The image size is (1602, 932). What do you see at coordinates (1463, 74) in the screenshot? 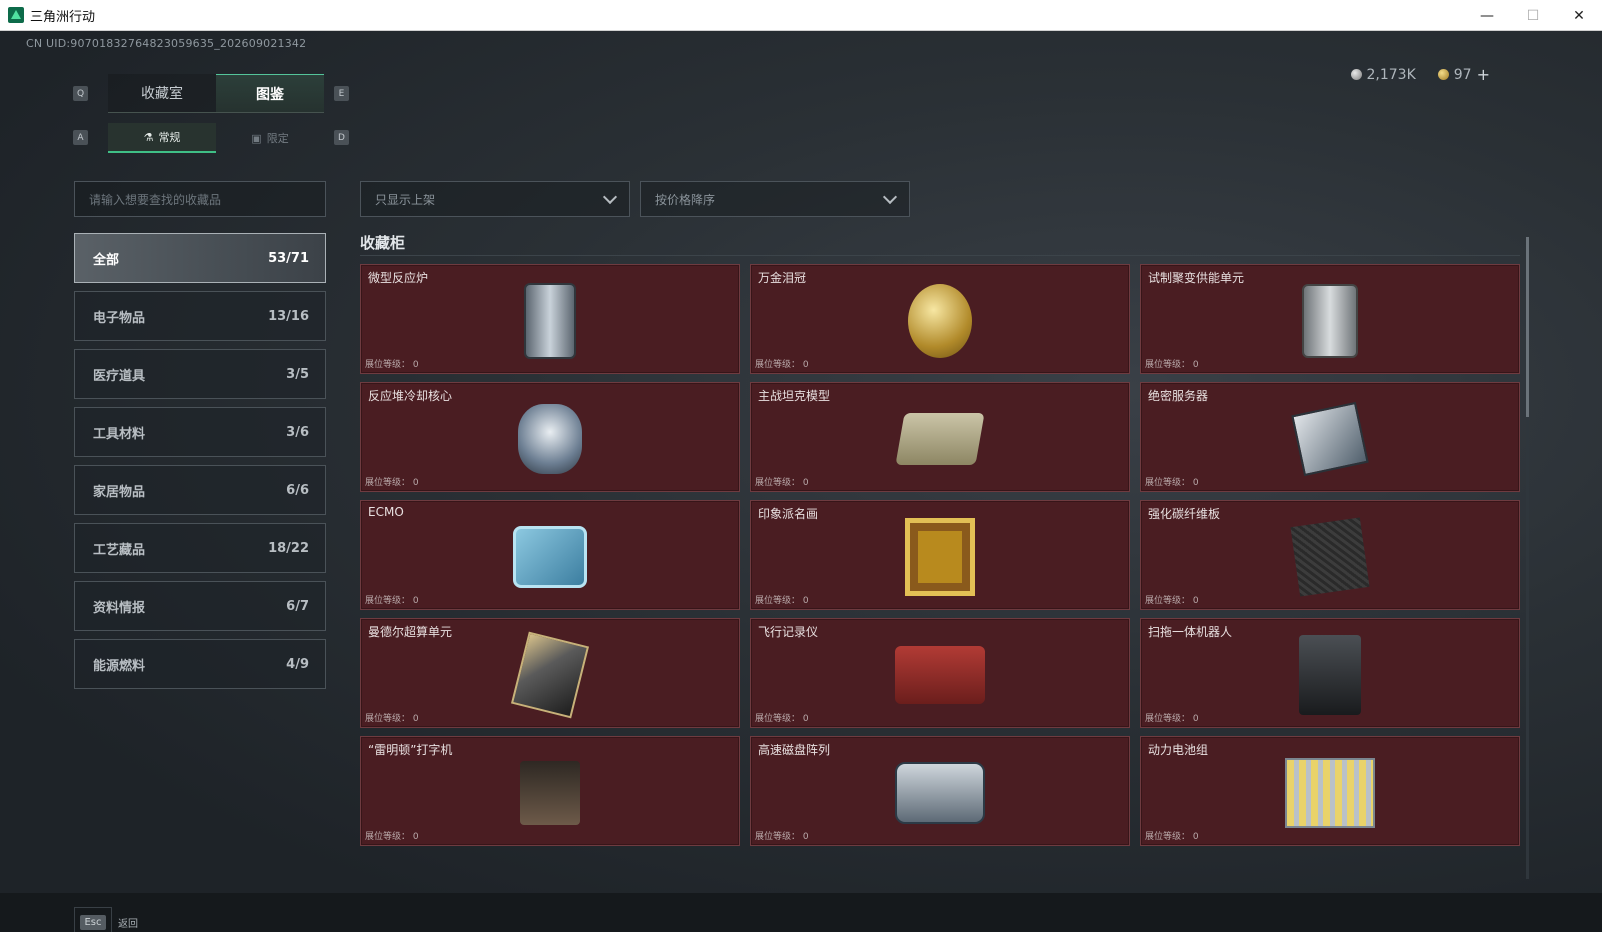
I see `gold-currency: 97 +` at bounding box center [1463, 74].